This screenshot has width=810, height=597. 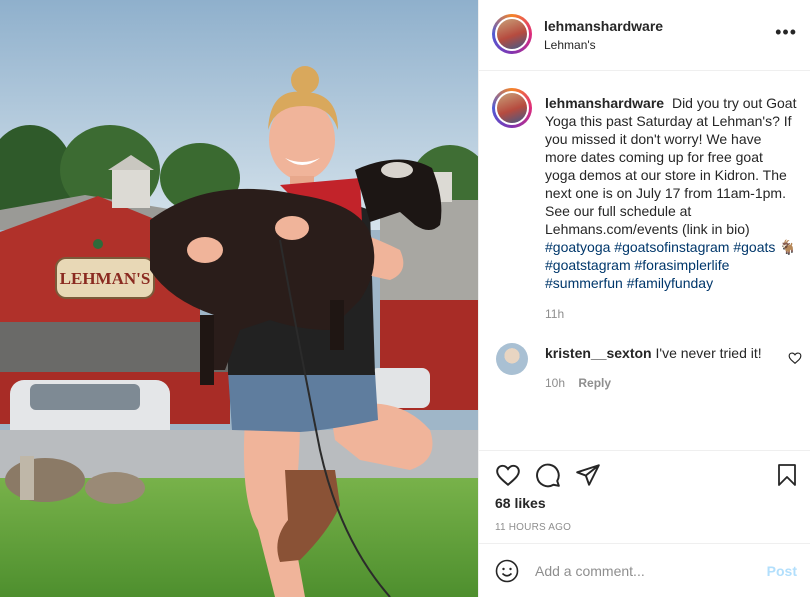 What do you see at coordinates (512, 34) in the screenshot?
I see `account-avatar` at bounding box center [512, 34].